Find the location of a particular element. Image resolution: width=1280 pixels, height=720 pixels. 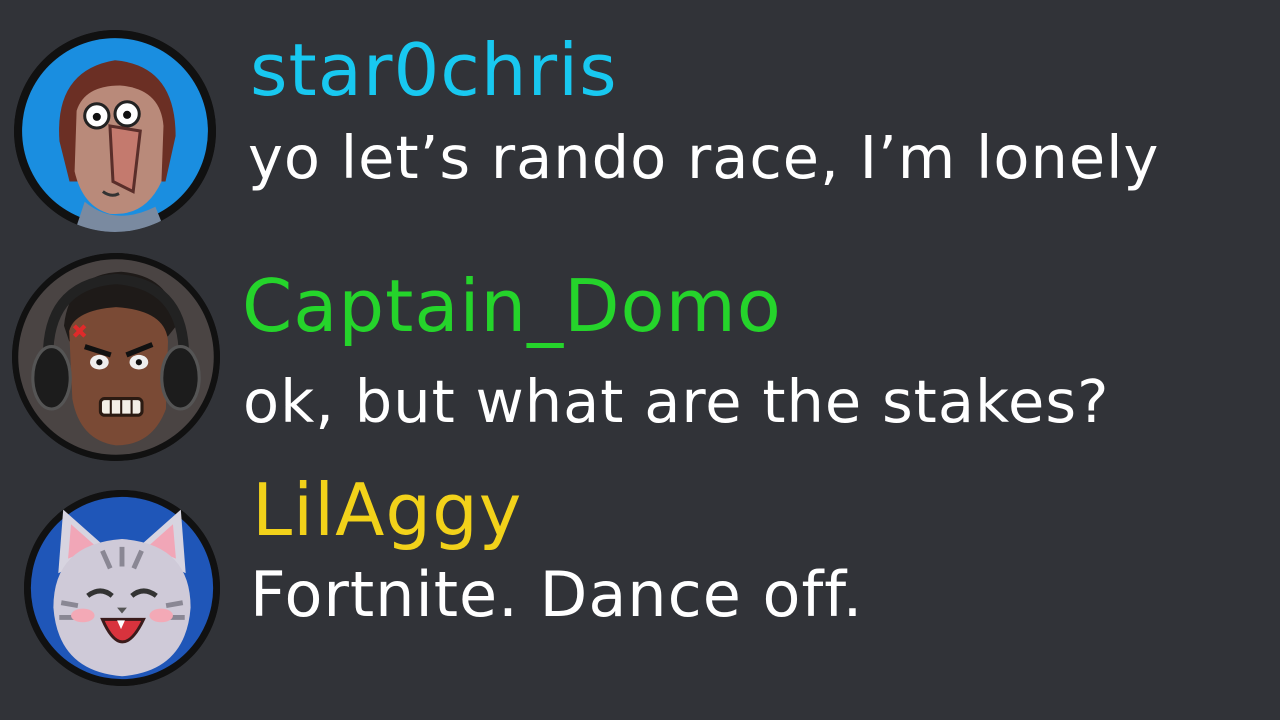

username: LilAggy is located at coordinates (387, 510).